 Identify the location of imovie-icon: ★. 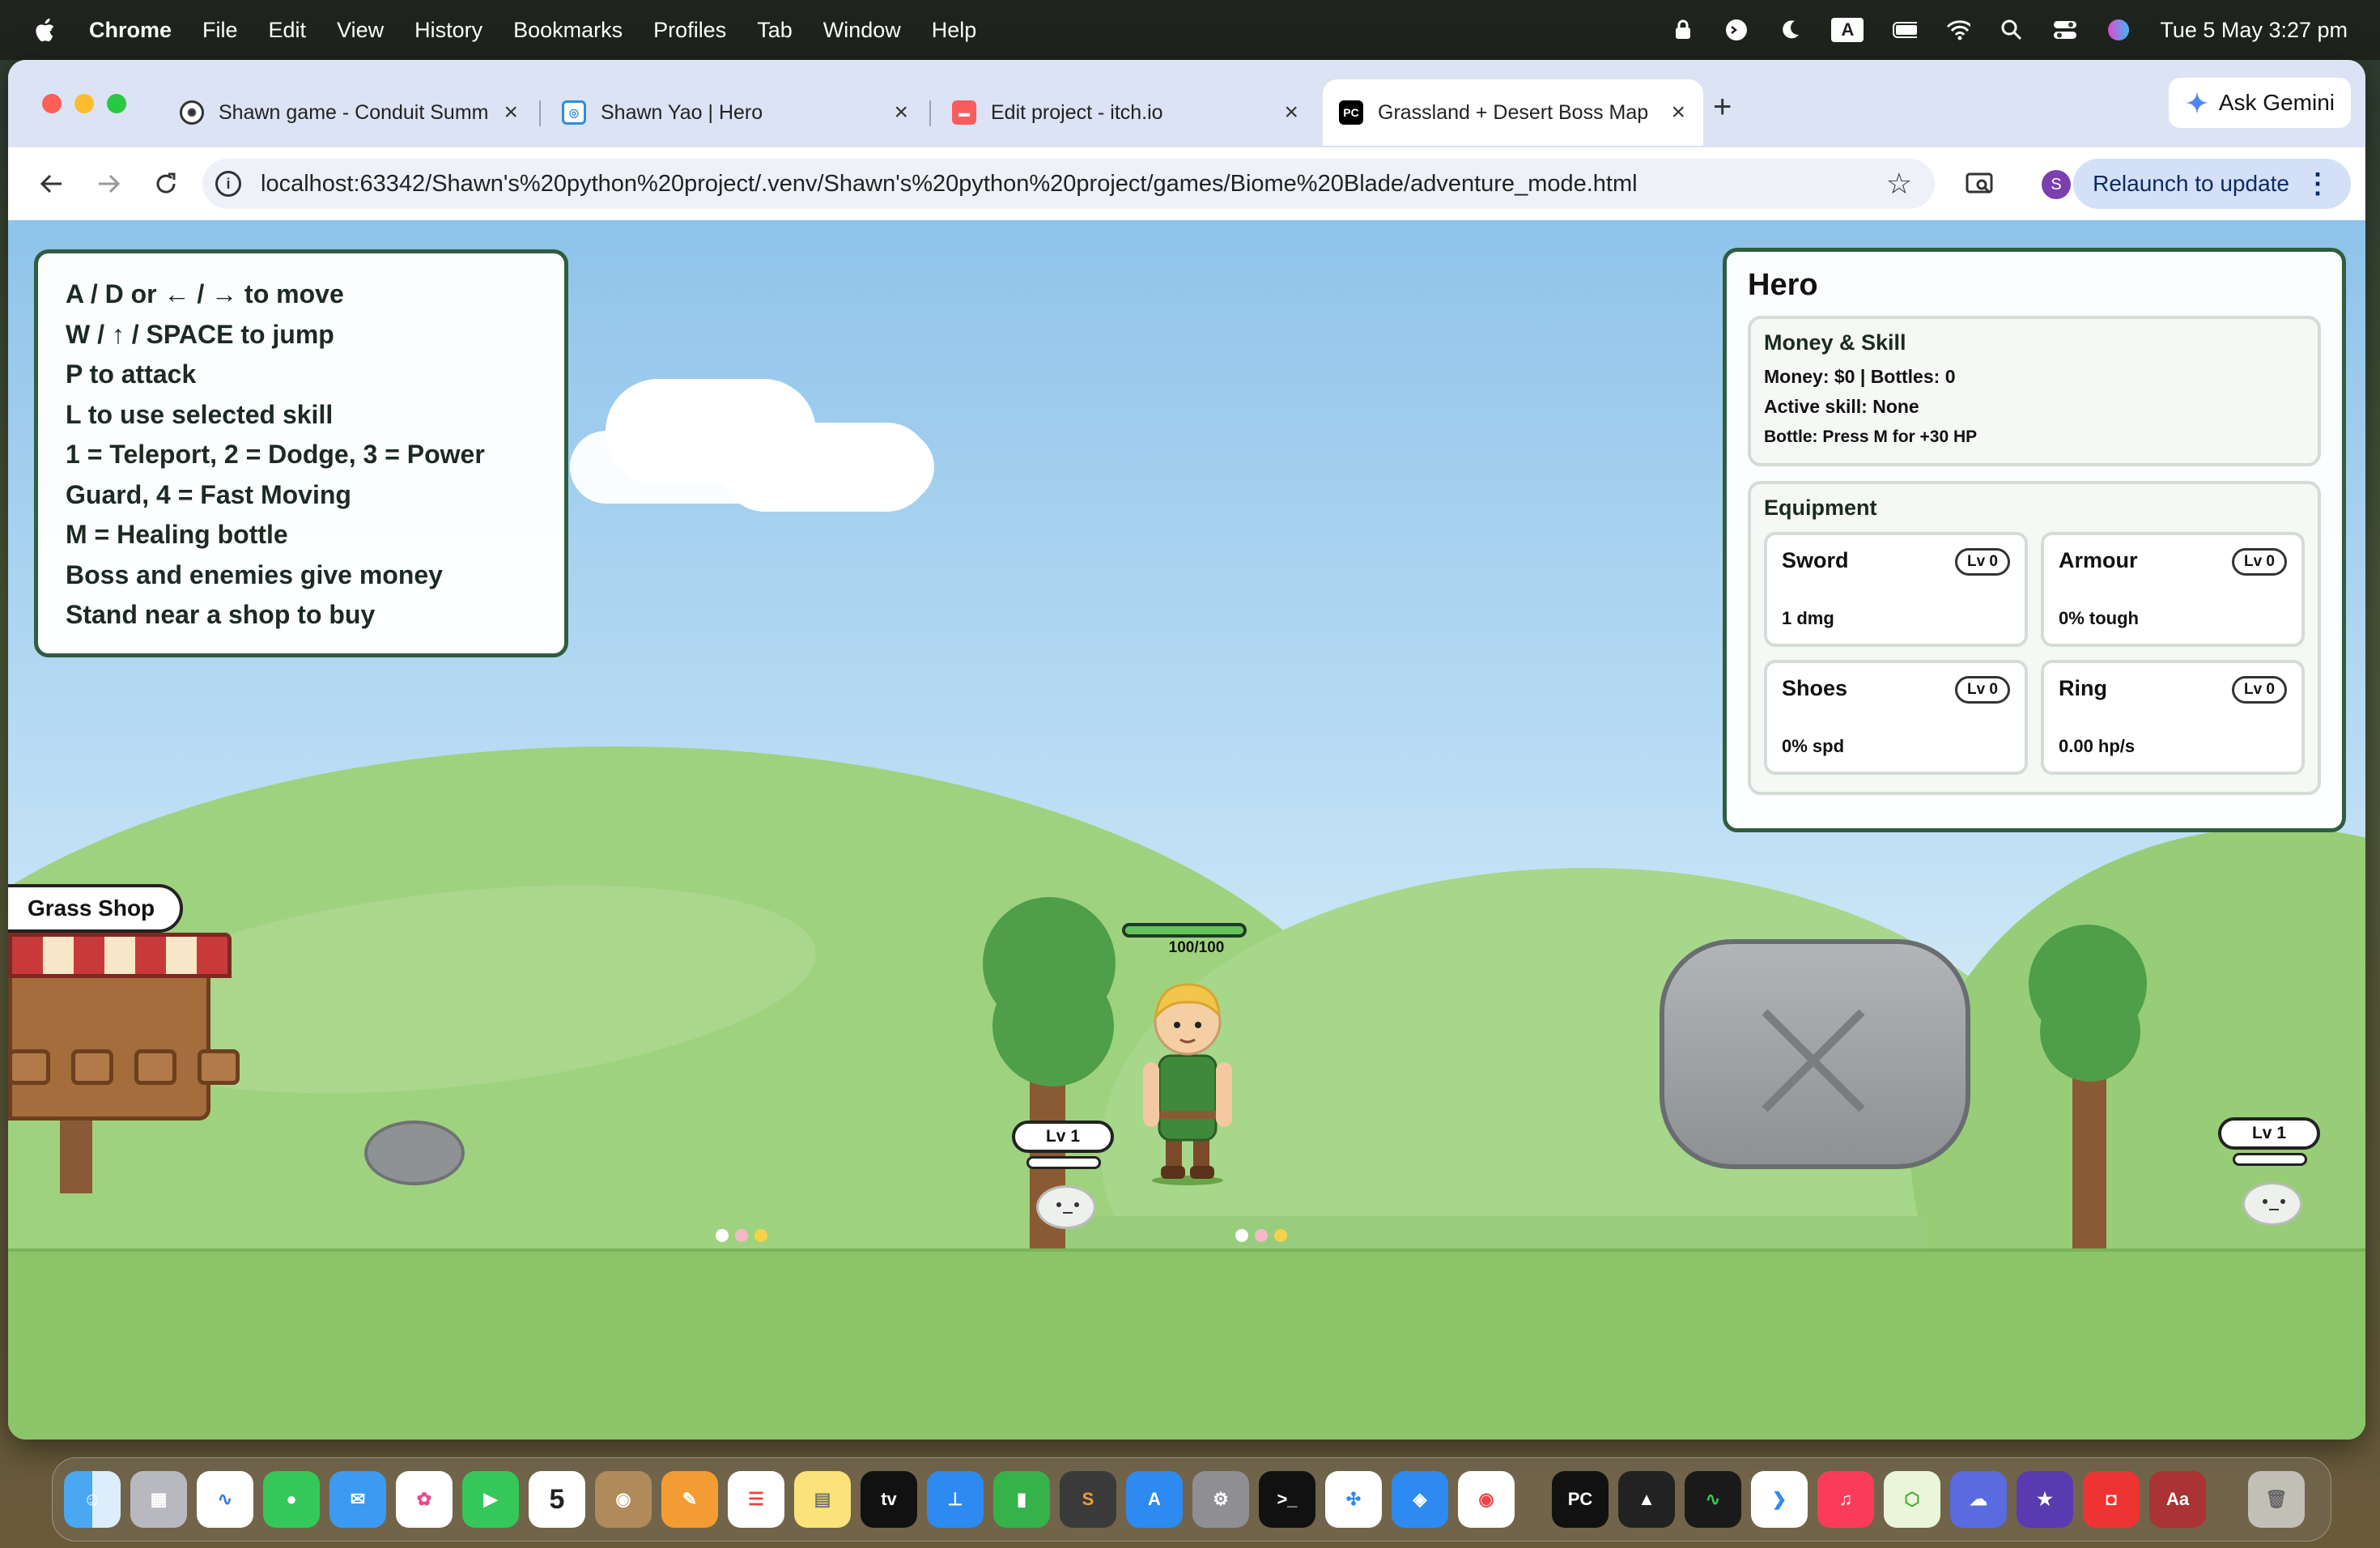
(2045, 1499).